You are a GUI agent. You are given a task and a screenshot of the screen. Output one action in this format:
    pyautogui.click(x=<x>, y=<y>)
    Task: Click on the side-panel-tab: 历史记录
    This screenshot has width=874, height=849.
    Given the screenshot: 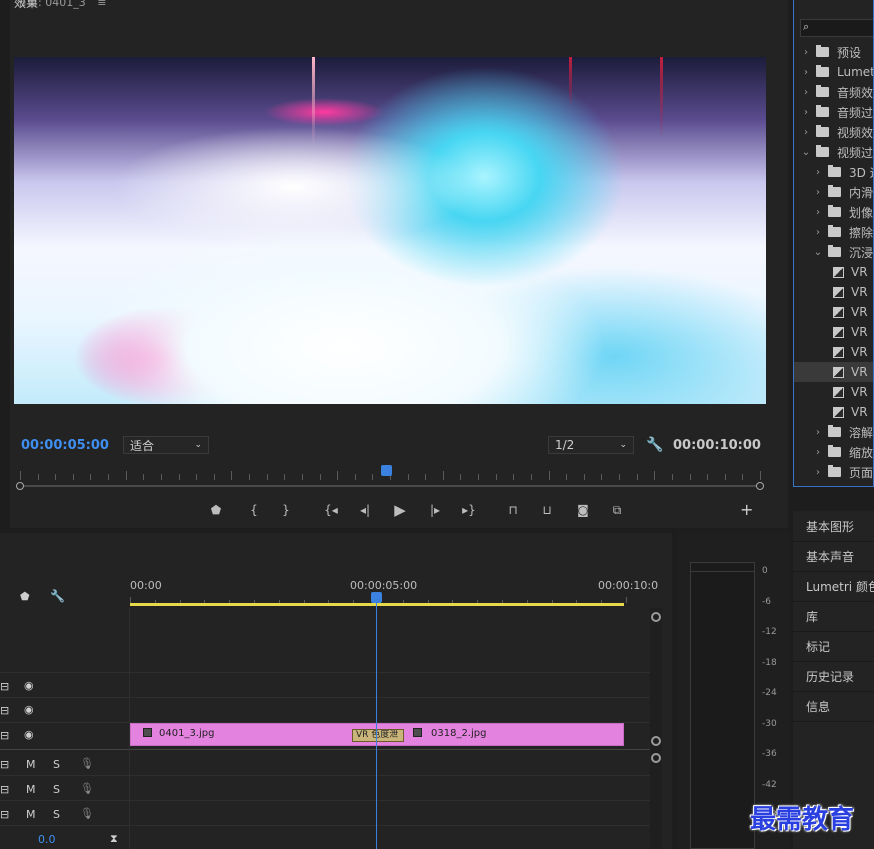 What is the action you would take?
    pyautogui.click(x=830, y=676)
    